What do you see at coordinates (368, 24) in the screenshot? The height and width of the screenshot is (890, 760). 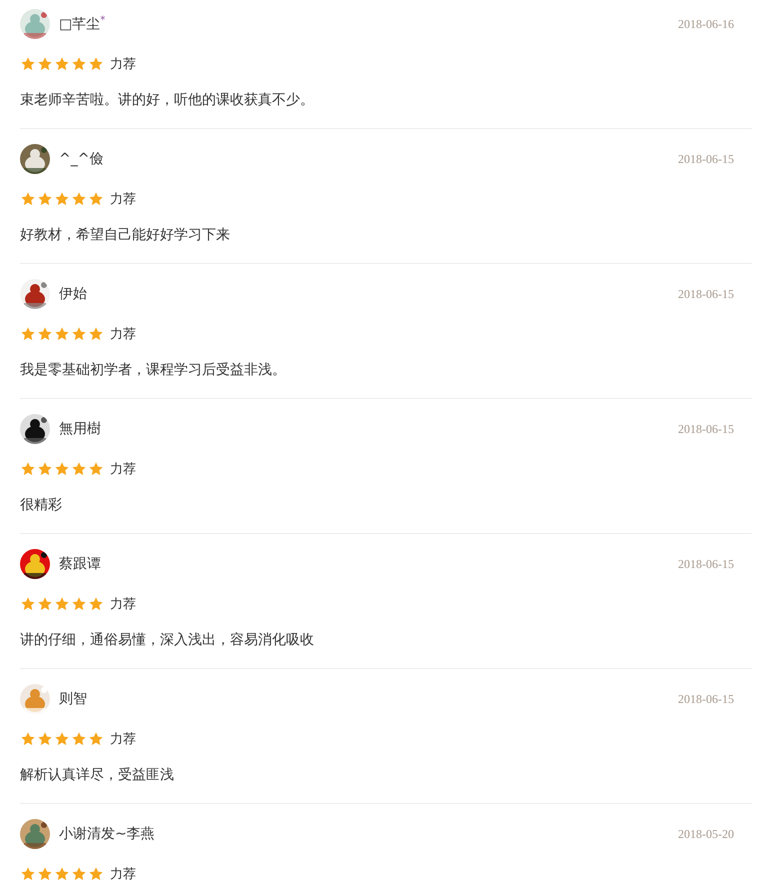 I see `user-name: □芊尘$^{*}$` at bounding box center [368, 24].